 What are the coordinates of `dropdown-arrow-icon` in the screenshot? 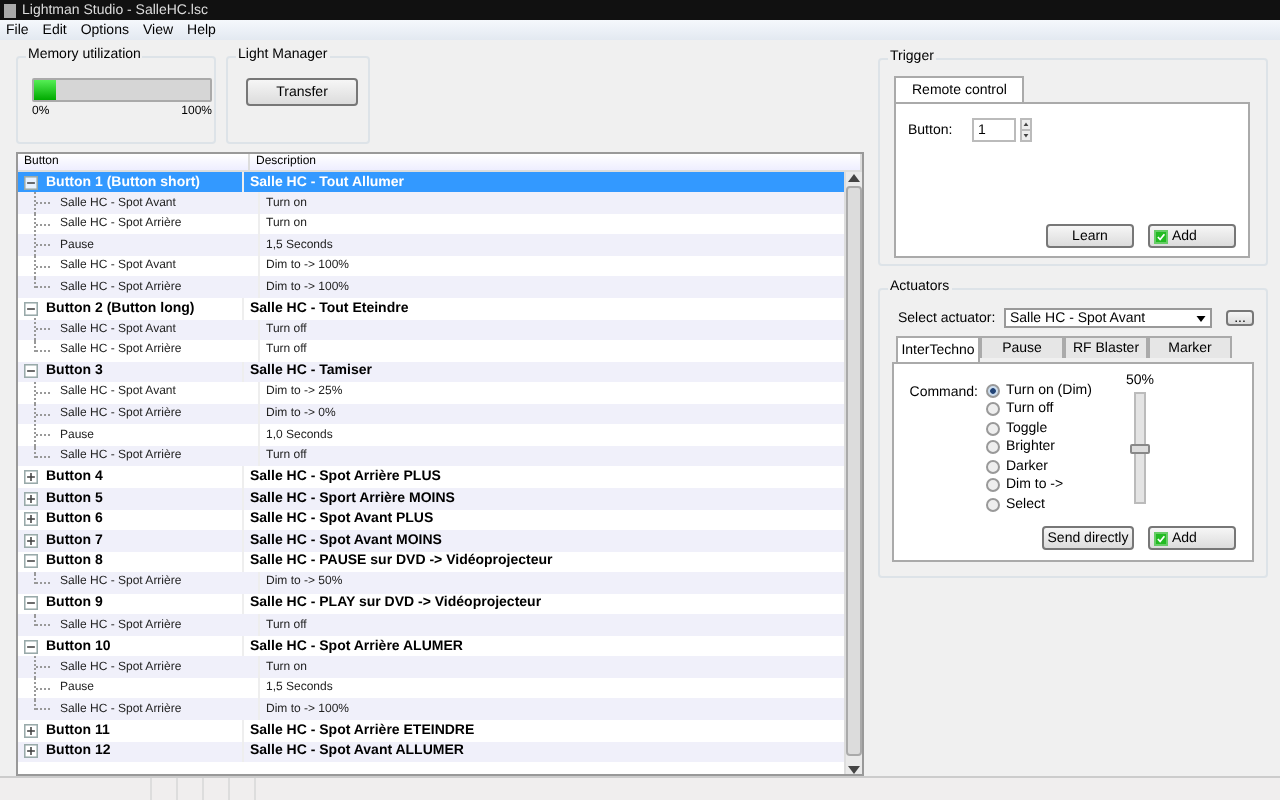 It's located at (1201, 318).